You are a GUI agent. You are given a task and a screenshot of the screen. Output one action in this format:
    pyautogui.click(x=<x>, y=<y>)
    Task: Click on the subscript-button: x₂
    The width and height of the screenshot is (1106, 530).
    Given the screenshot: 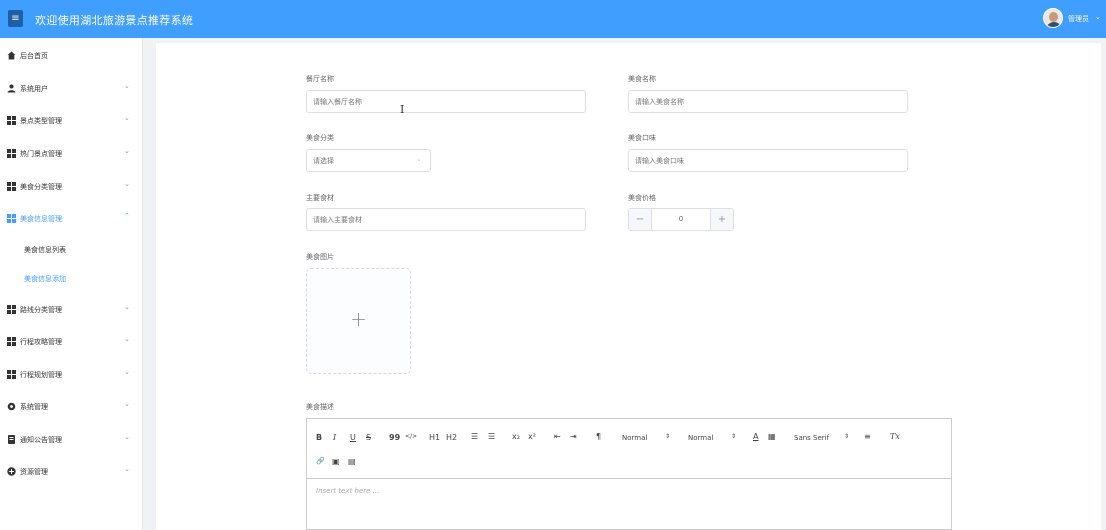 What is the action you would take?
    pyautogui.click(x=516, y=436)
    